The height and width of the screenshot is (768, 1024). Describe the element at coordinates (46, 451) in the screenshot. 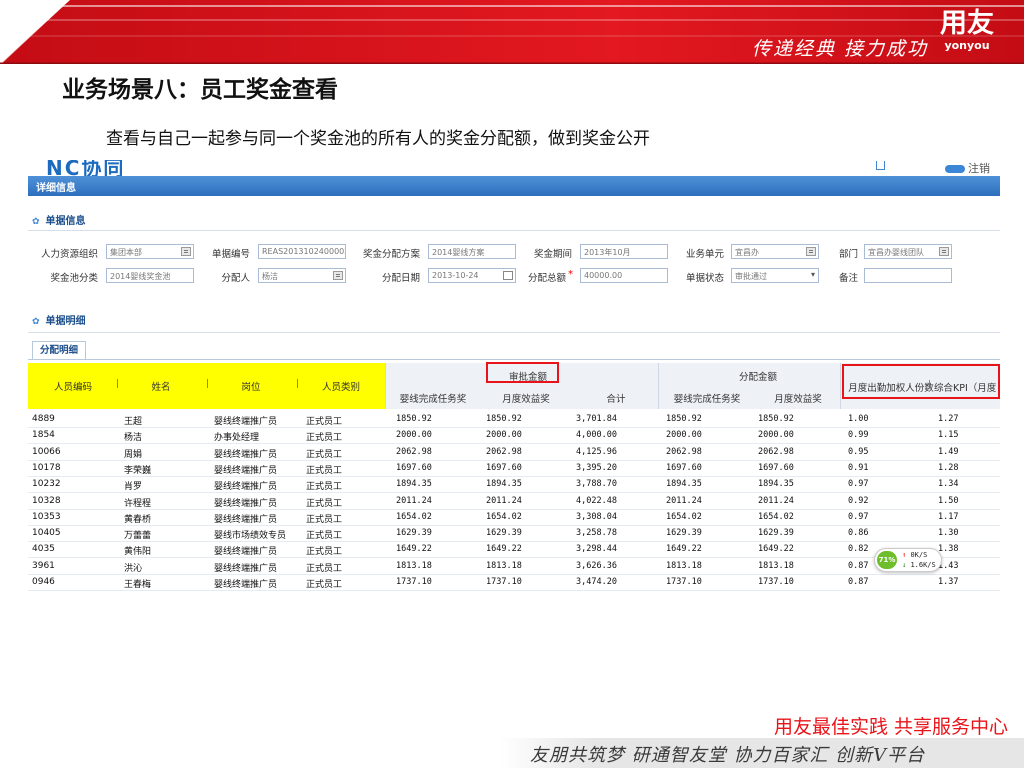

I see `cell-code: 10066` at that location.